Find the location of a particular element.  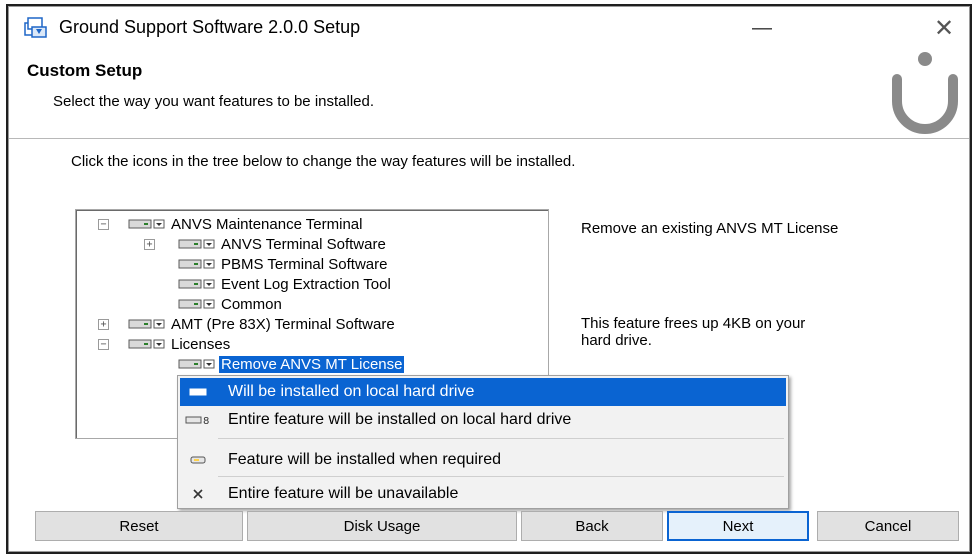

cancel-button: Cancel is located at coordinates (888, 526).